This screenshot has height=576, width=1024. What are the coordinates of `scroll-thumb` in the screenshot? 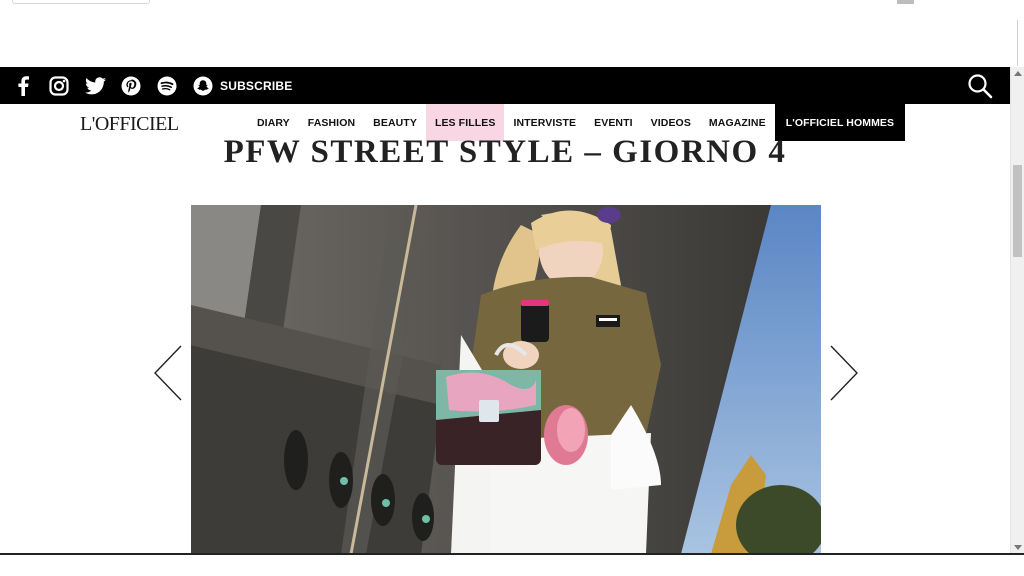 It's located at (1017, 211).